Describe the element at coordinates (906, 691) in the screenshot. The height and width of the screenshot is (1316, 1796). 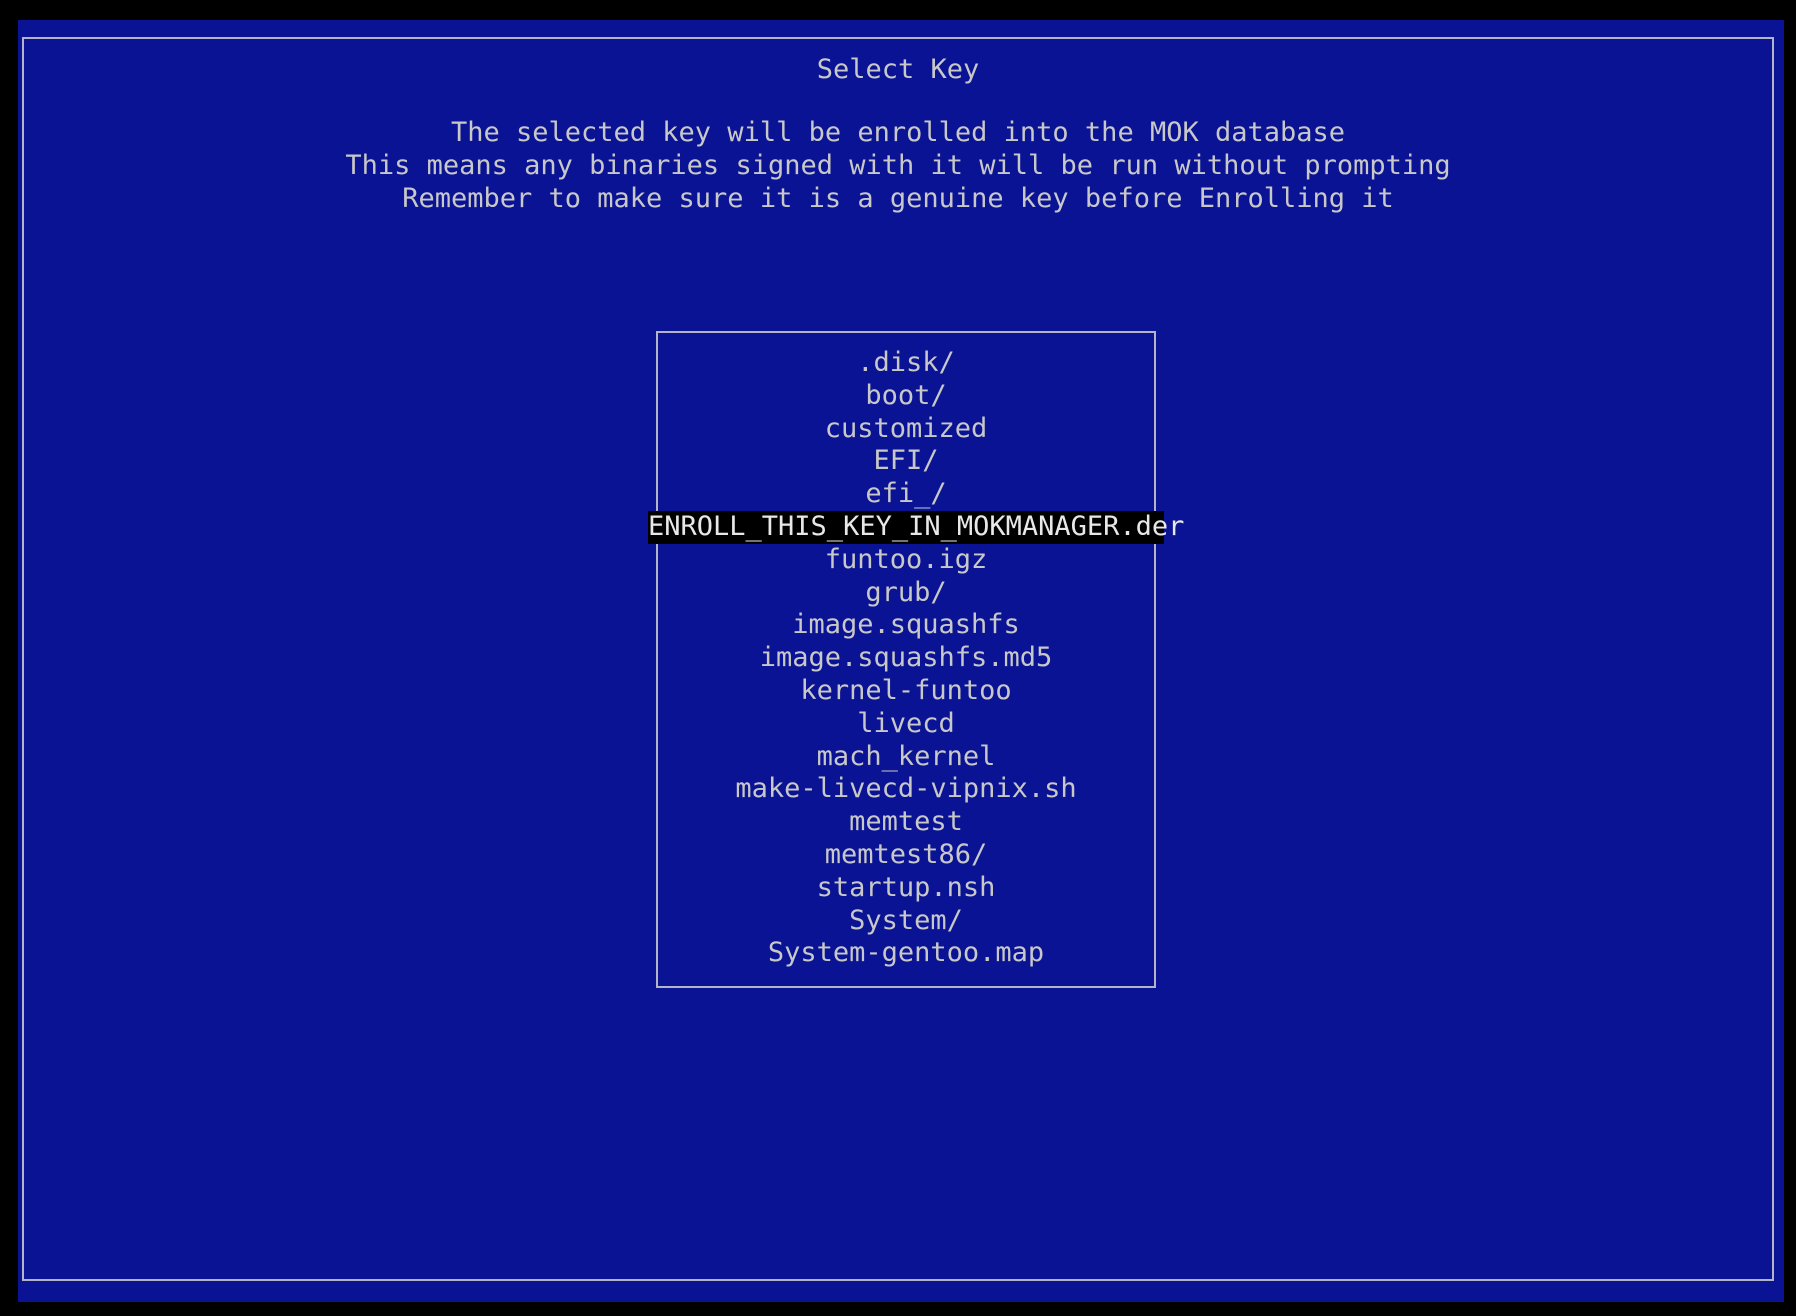
I see `file-item-kernel-funtoo: kernel-funtoo` at that location.